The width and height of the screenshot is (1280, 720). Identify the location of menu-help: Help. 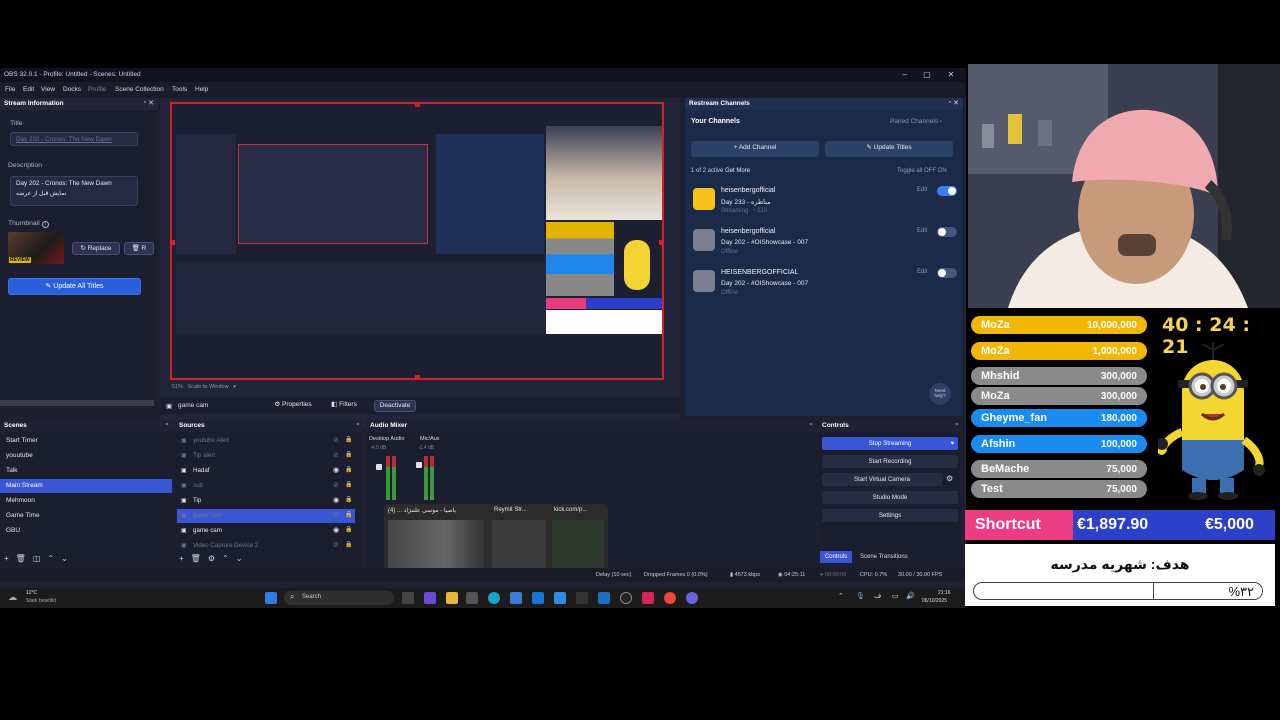
(201, 89).